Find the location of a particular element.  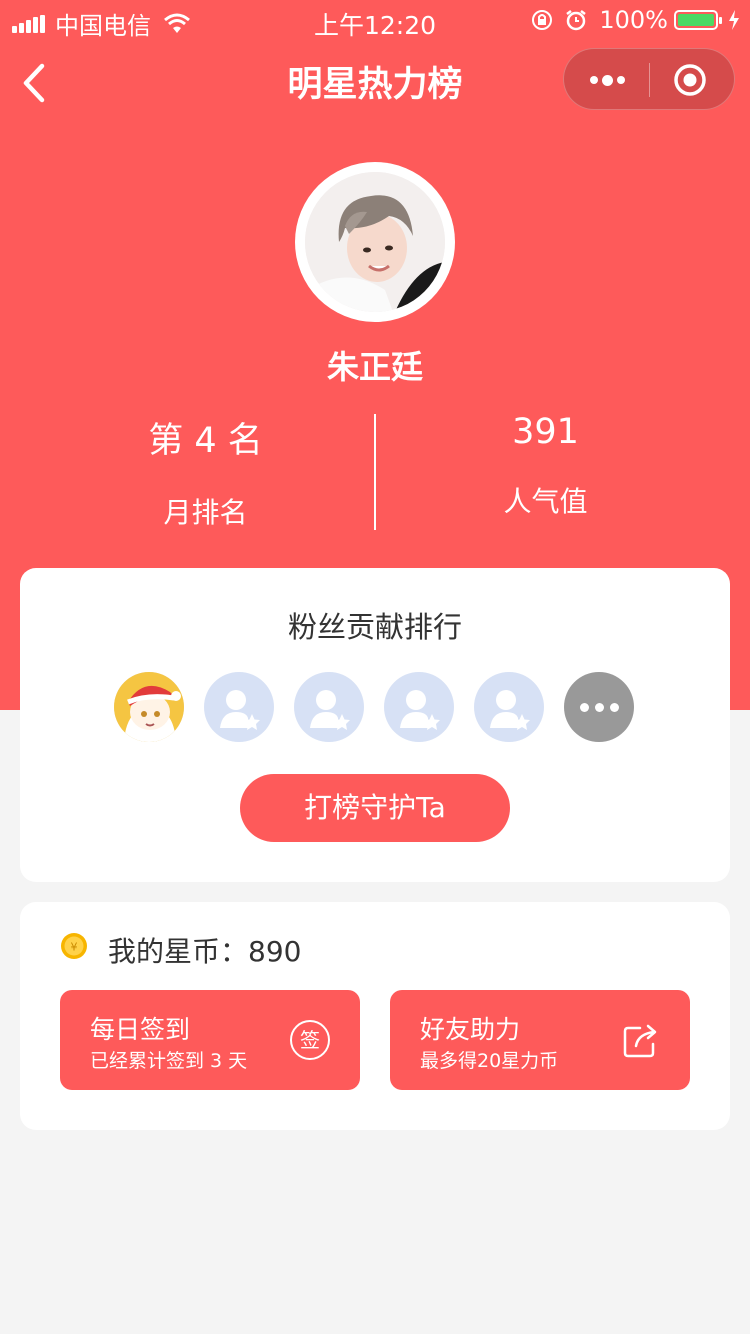

coin-icon: ¥ is located at coordinates (74, 946).